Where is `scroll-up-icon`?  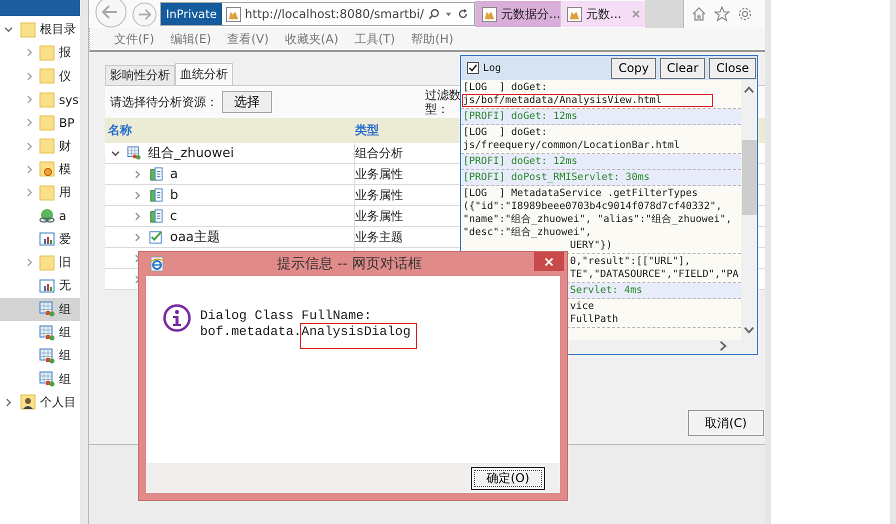 scroll-up-icon is located at coordinates (749, 90).